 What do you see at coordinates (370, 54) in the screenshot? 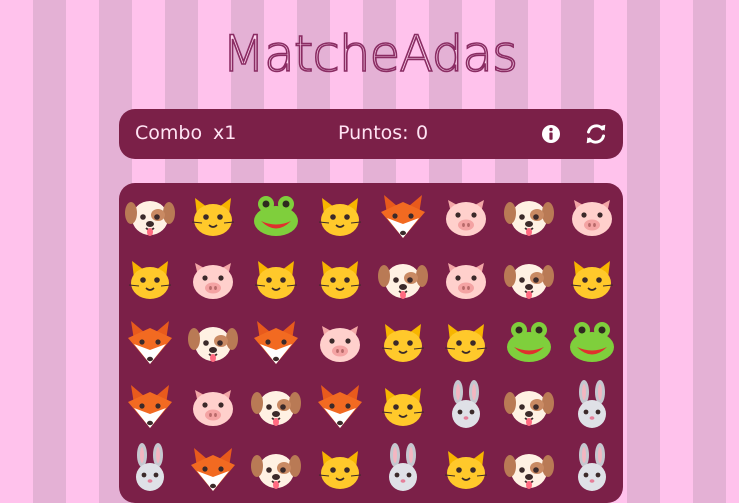
I see `game-title: MatcheAdas` at bounding box center [370, 54].